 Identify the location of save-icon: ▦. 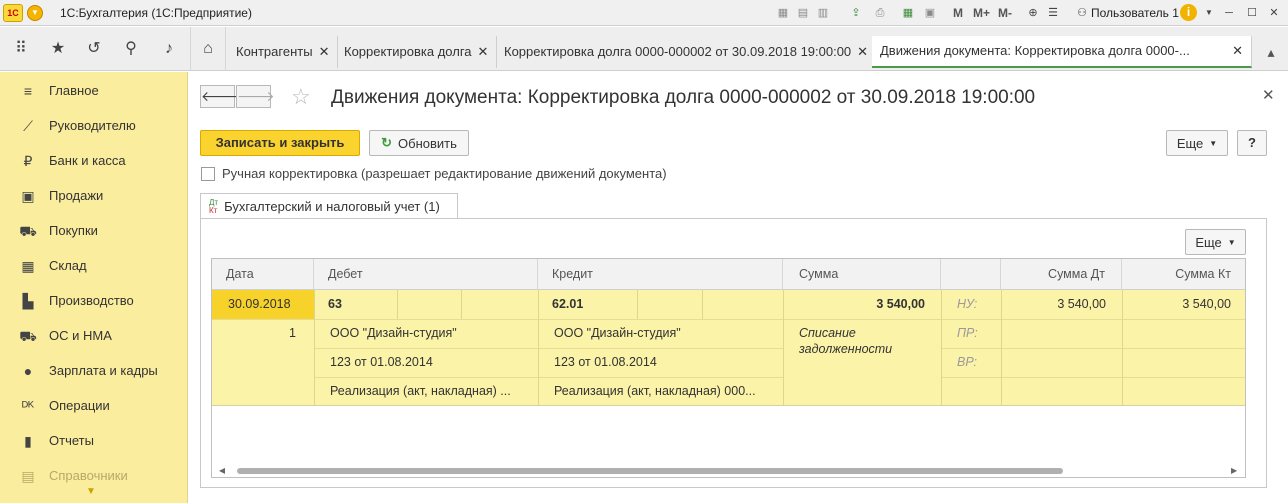
(783, 13).